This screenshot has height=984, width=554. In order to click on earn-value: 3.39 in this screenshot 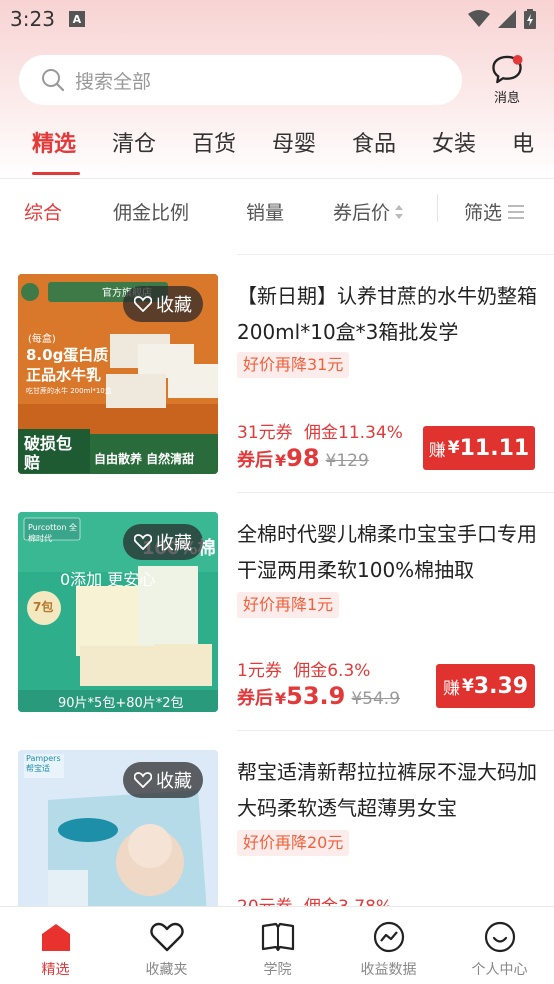, I will do `click(501, 686)`.